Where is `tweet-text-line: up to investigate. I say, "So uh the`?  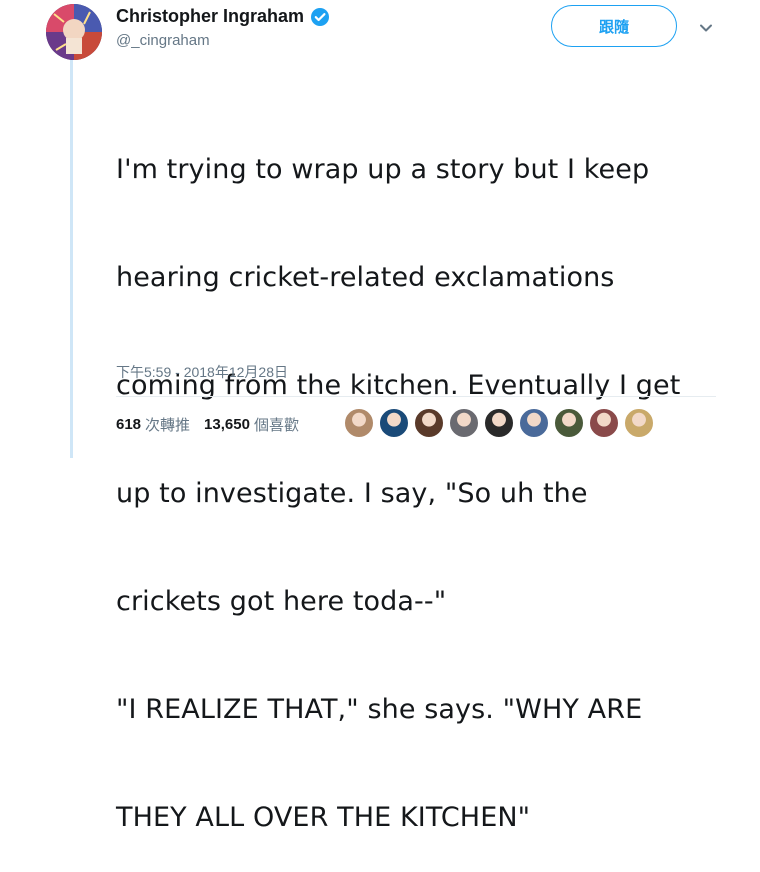 tweet-text-line: up to investigate. I say, "So uh the is located at coordinates (352, 493).